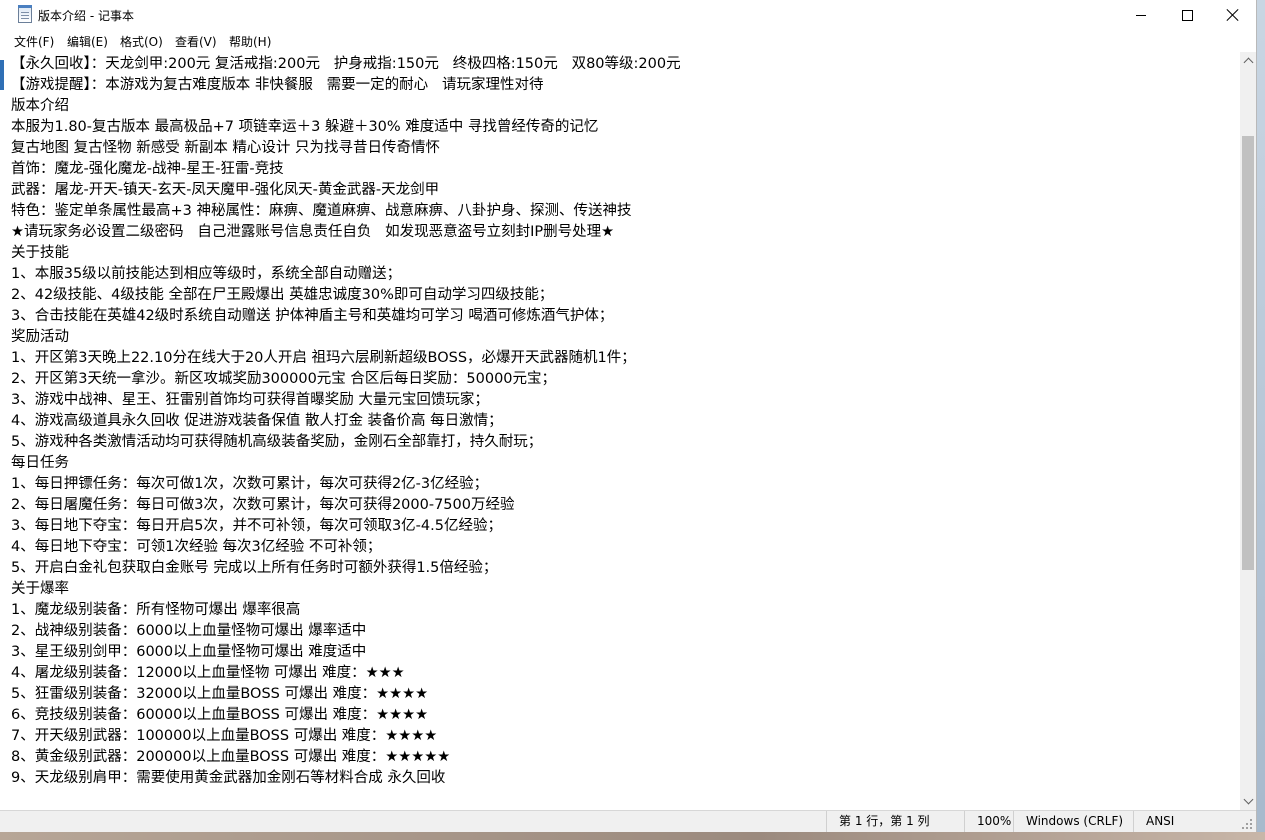 The width and height of the screenshot is (1265, 840). Describe the element at coordinates (25, 14) in the screenshot. I see `notepad-icon` at that location.